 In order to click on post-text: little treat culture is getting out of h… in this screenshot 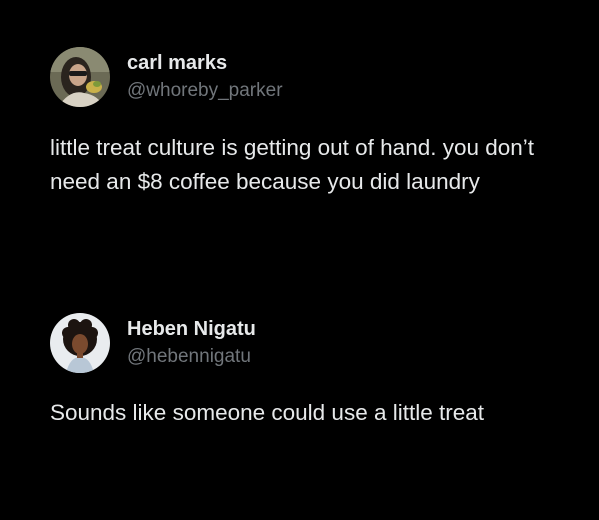, I will do `click(292, 164)`.